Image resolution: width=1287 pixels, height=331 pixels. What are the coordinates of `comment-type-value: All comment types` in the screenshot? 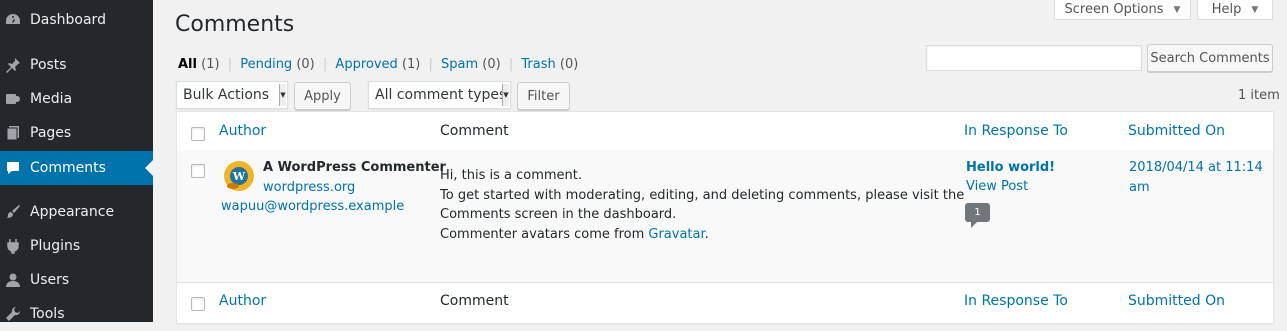 It's located at (441, 95).